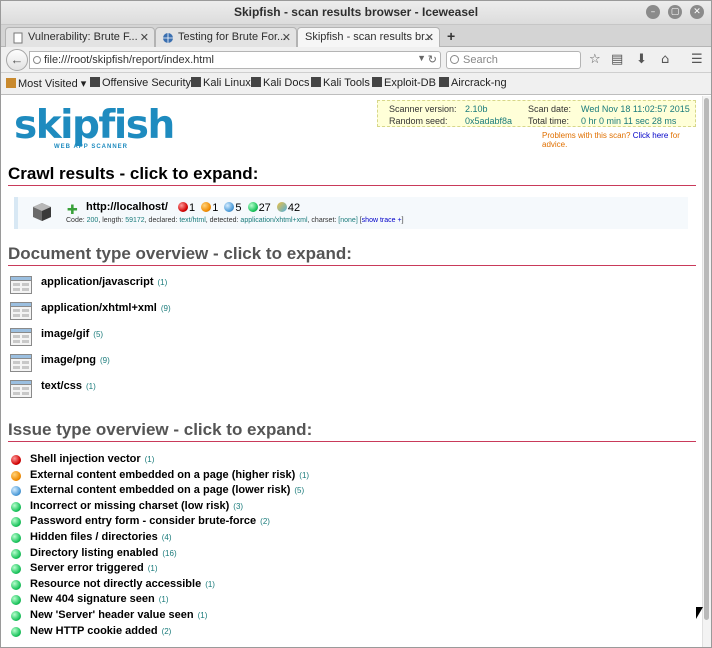  Describe the element at coordinates (697, 12) in the screenshot. I see `close-window-button: ✕` at that location.